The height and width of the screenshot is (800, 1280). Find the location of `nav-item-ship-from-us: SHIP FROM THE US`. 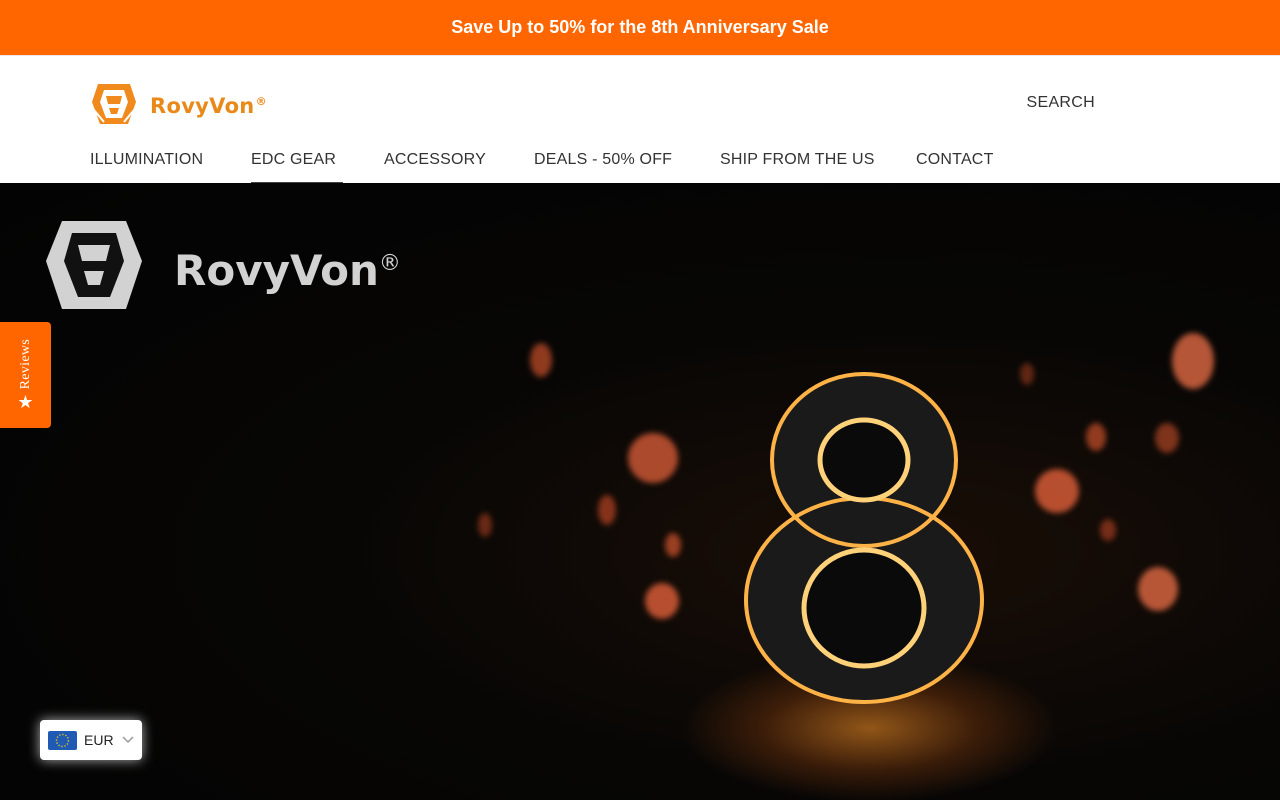

nav-item-ship-from-us: SHIP FROM THE US is located at coordinates (797, 167).